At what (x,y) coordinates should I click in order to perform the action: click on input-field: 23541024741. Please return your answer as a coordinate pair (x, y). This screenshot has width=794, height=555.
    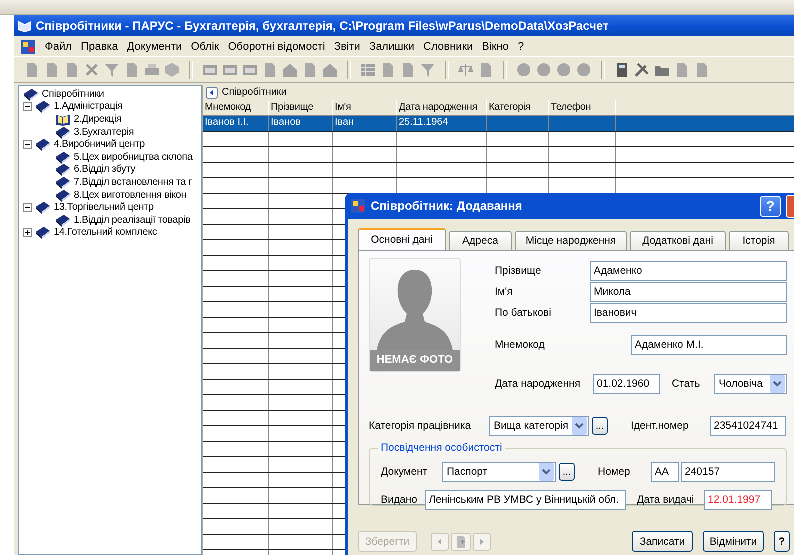
    Looking at the image, I should click on (748, 426).